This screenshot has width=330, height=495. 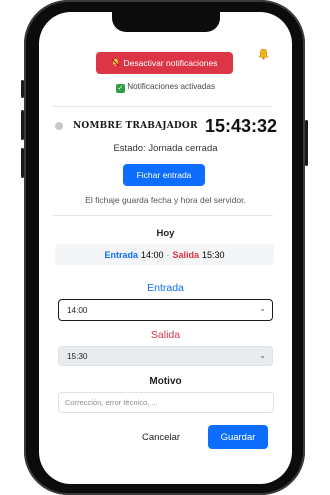 What do you see at coordinates (120, 88) in the screenshot?
I see `check-icon: ✓` at bounding box center [120, 88].